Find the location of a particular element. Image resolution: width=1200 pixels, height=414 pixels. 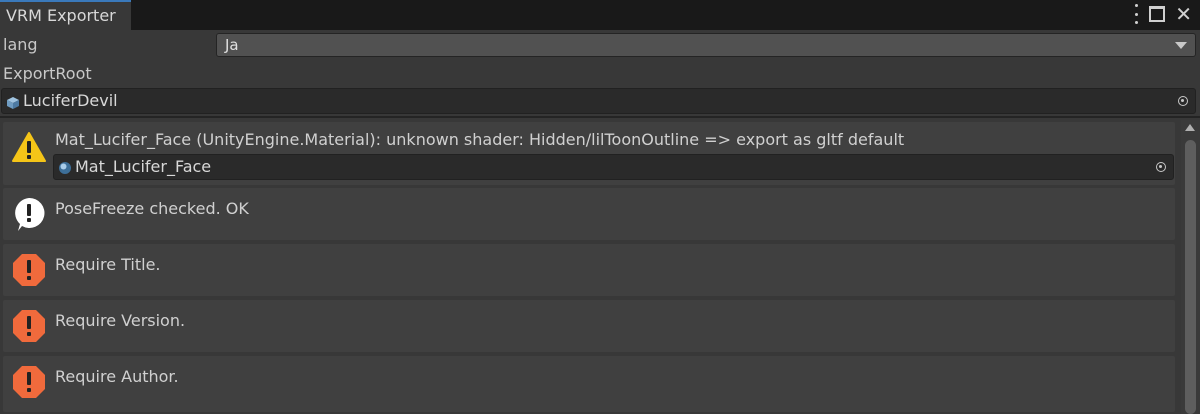

message-text: Require Author. is located at coordinates (117, 376).